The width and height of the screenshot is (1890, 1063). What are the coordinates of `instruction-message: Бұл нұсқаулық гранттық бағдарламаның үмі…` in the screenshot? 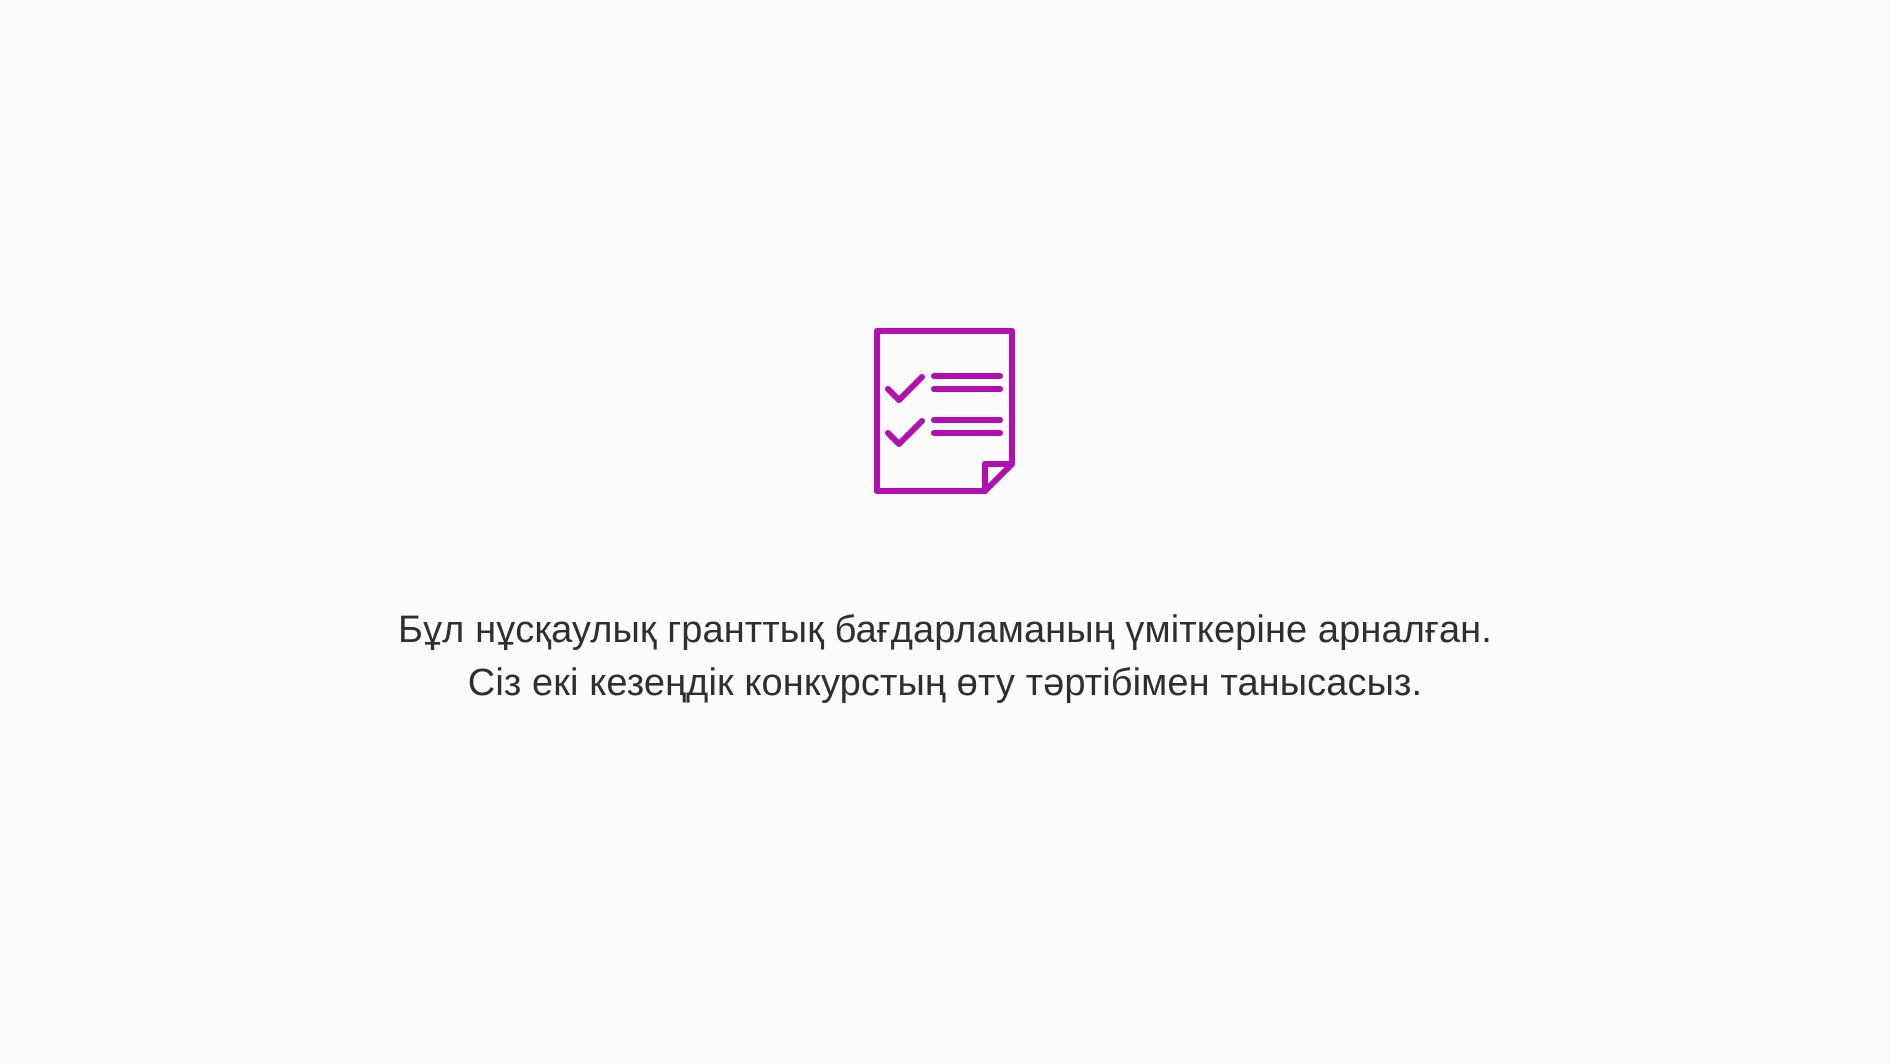 It's located at (945, 657).